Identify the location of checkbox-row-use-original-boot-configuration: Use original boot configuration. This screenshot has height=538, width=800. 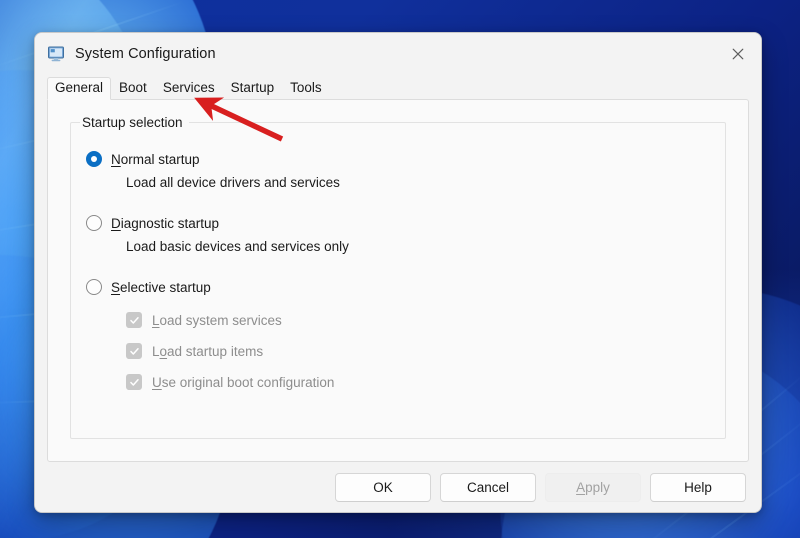
(425, 382).